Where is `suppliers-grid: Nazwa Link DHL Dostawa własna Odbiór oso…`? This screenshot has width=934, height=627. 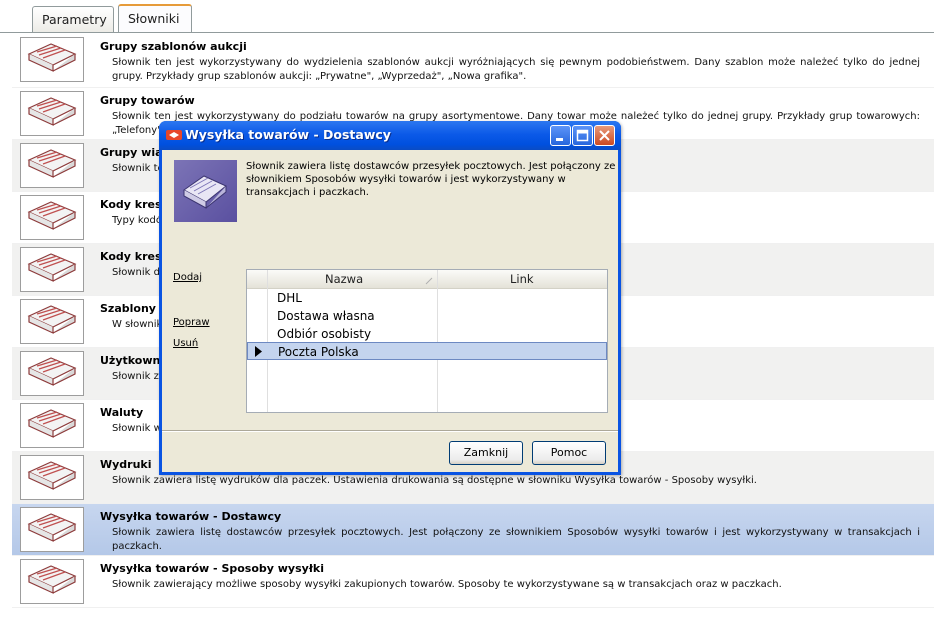
suppliers-grid: Nazwa Link DHL Dostawa własna Odbiór oso… is located at coordinates (427, 341).